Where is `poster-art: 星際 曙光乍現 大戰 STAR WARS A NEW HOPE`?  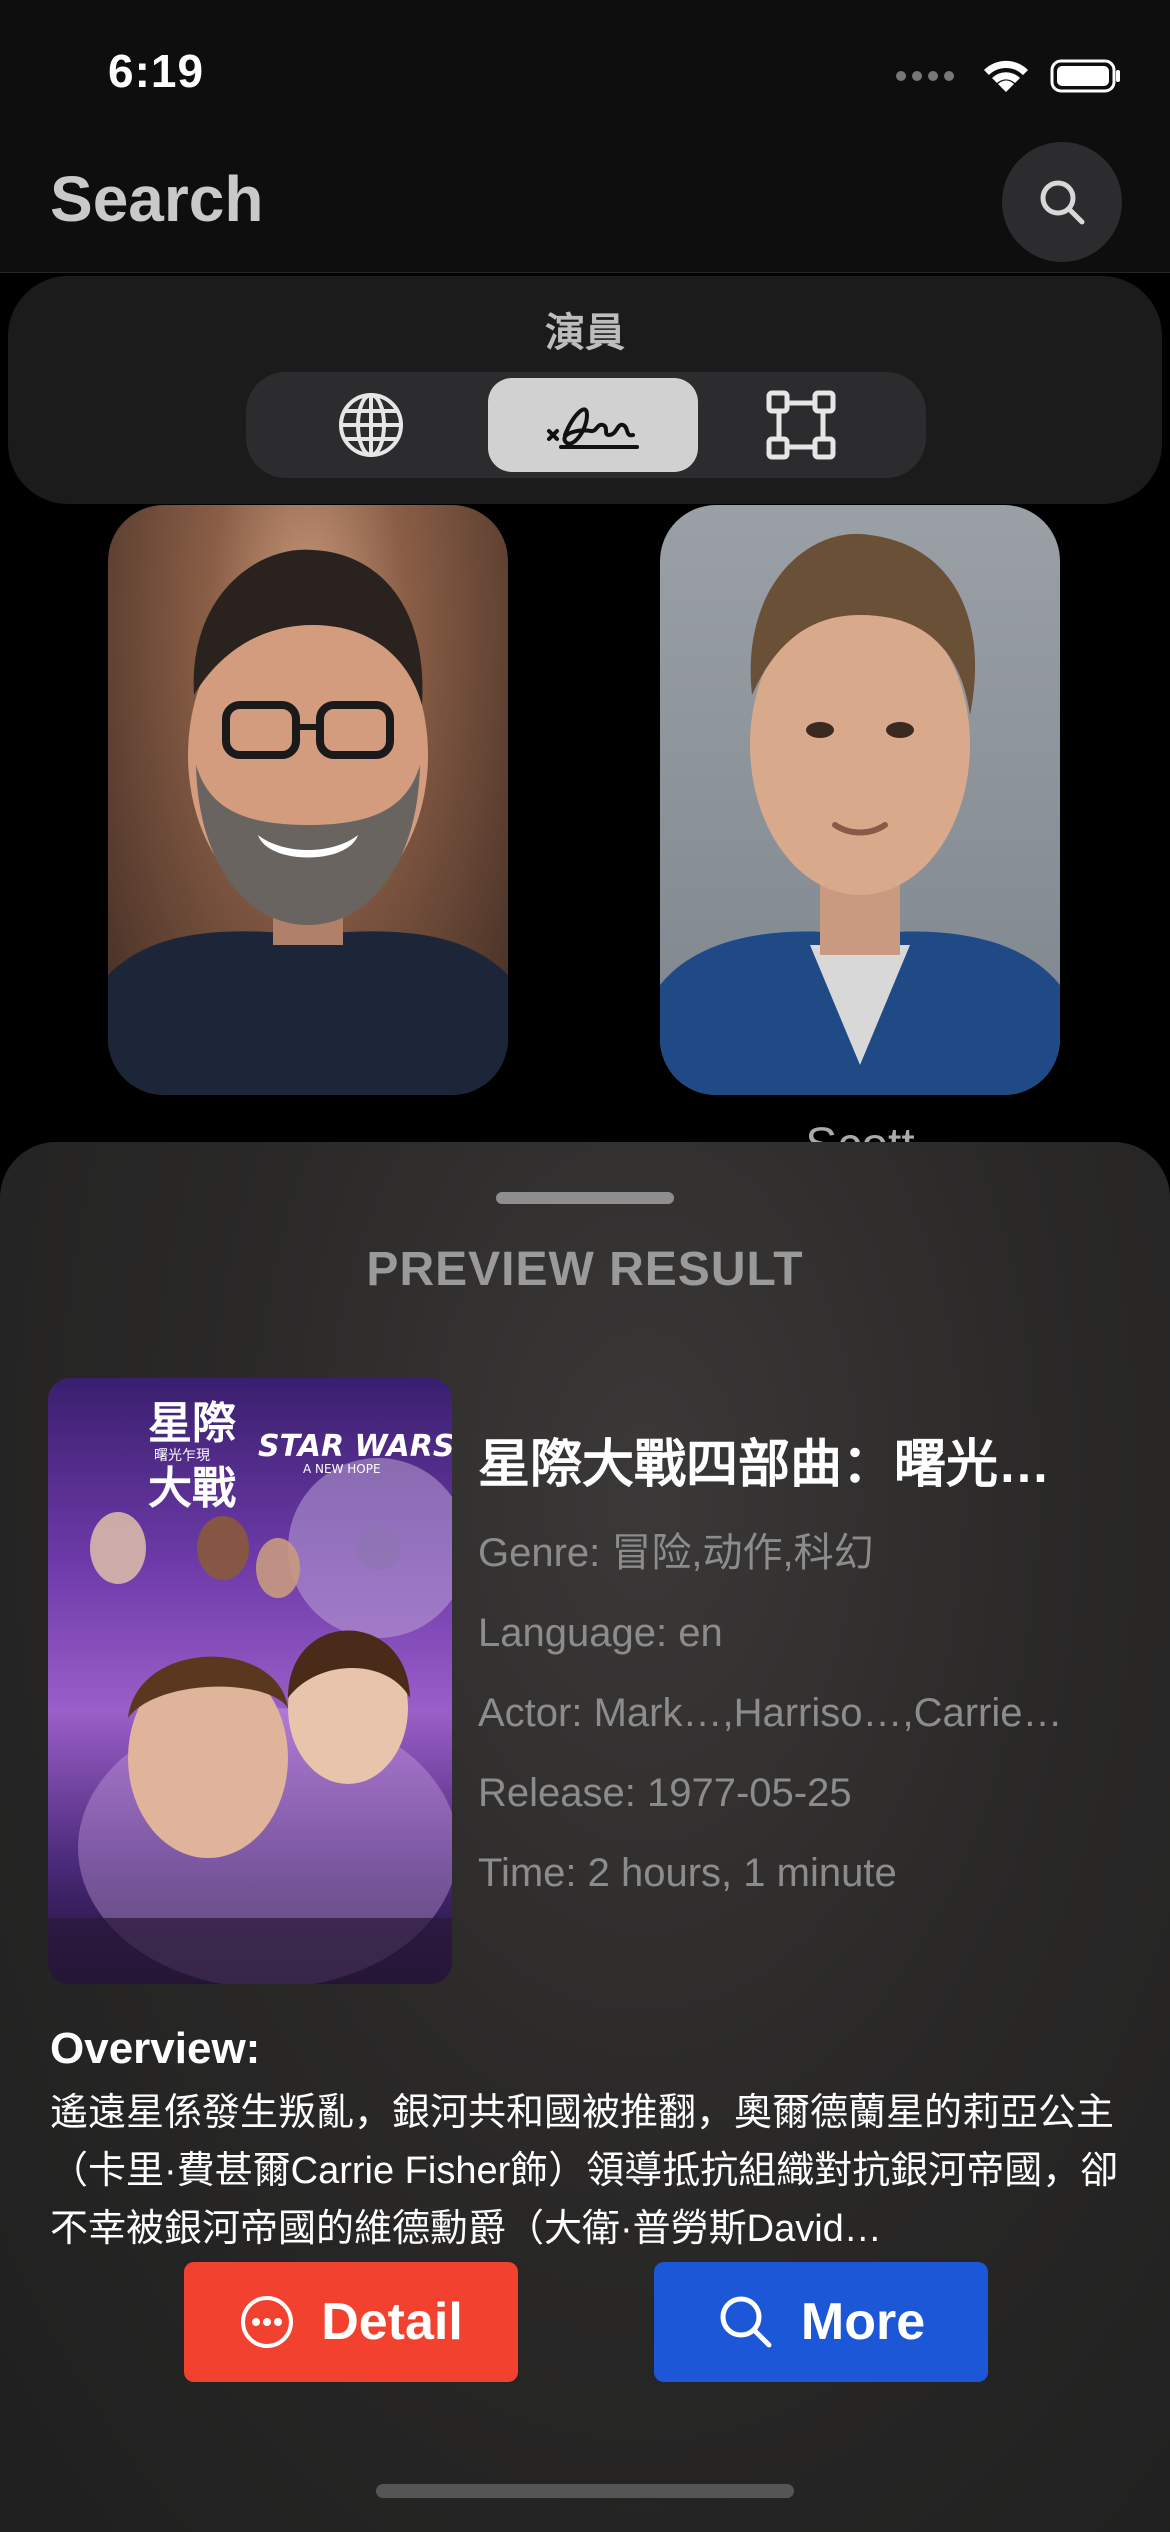
poster-art: 星際 曙光乍現 大戰 STAR WARS A NEW HOPE is located at coordinates (250, 1691).